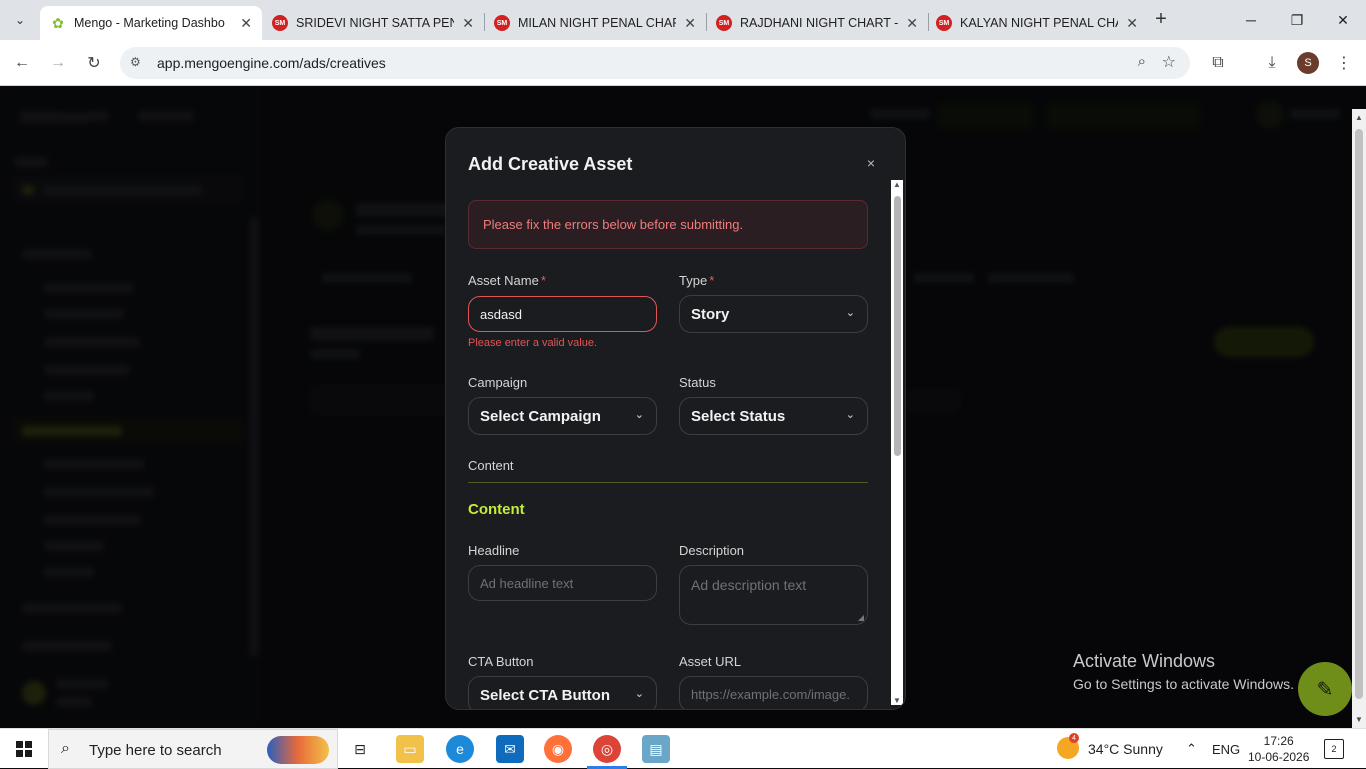 This screenshot has width=1366, height=769. Describe the element at coordinates (668, 482) in the screenshot. I see `section-divider` at that location.